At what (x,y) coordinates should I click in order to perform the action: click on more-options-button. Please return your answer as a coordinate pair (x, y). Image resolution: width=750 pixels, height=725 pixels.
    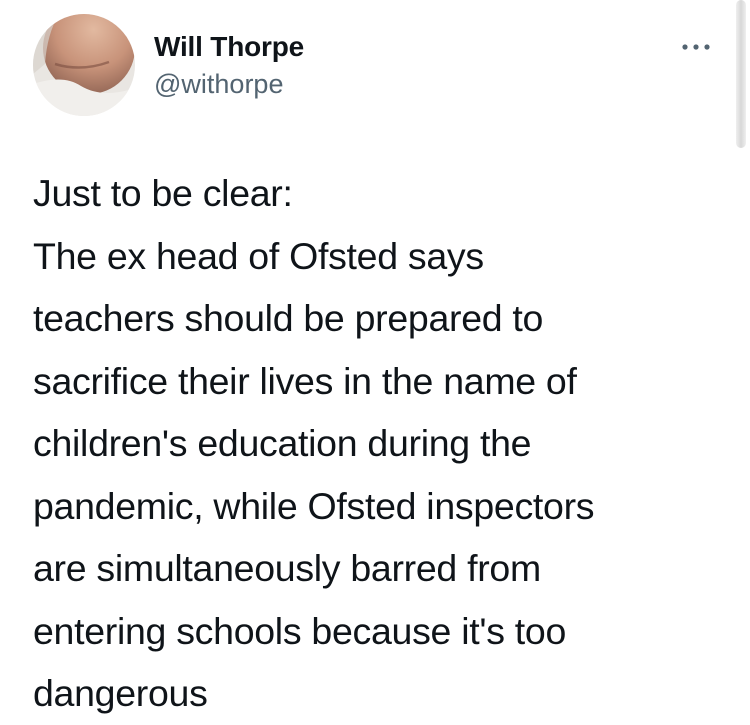
    Looking at the image, I should click on (696, 47).